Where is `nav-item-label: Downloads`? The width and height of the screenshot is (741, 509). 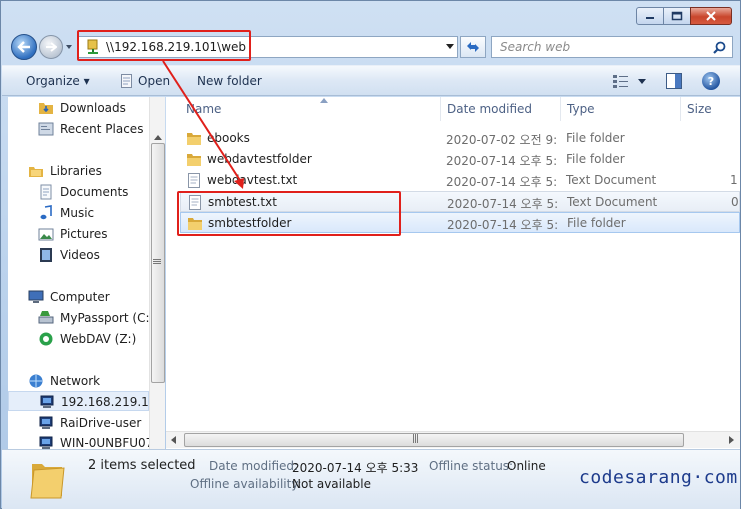
nav-item-label: Downloads is located at coordinates (93, 108).